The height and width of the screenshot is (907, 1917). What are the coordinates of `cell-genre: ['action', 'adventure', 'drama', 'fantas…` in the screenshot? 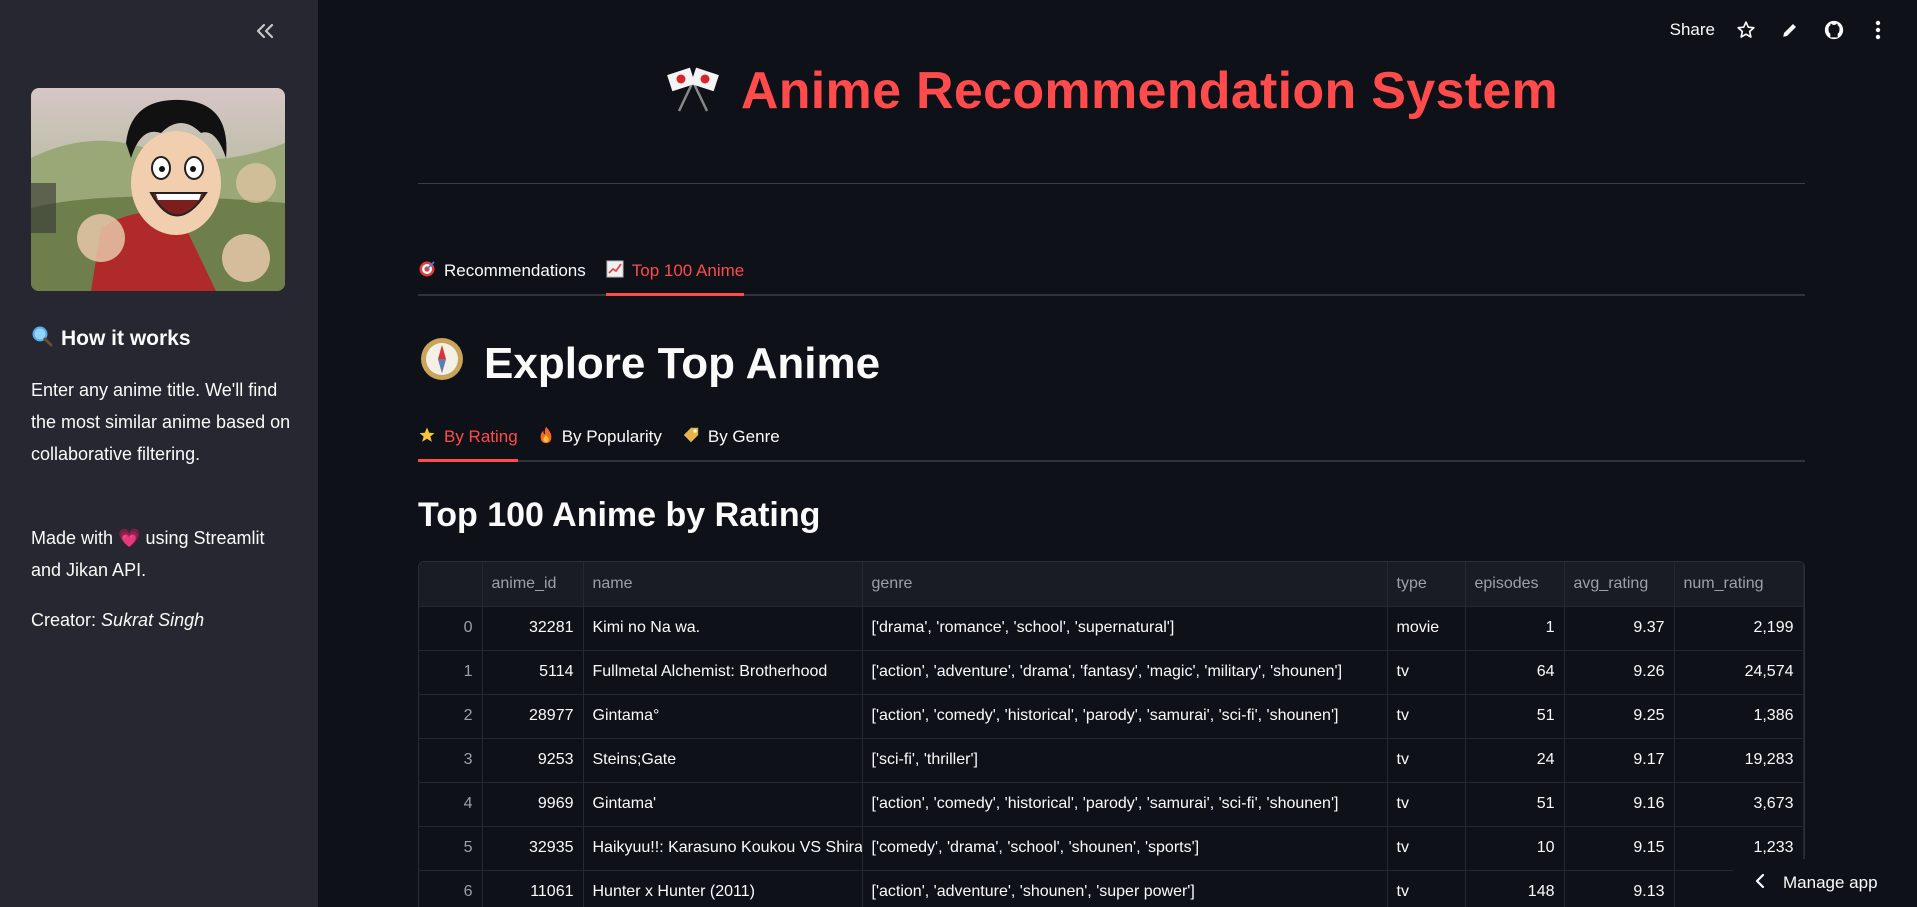 It's located at (1125, 672).